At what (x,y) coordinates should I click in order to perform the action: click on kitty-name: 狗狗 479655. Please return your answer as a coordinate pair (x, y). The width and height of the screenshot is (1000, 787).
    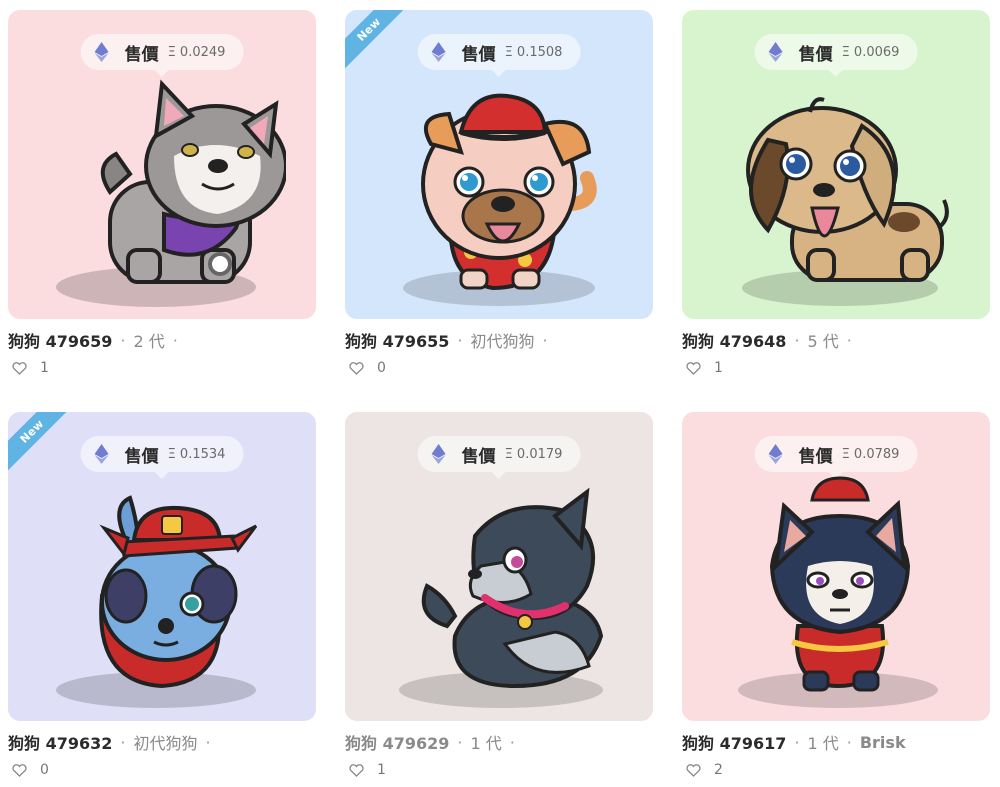
    Looking at the image, I should click on (397, 340).